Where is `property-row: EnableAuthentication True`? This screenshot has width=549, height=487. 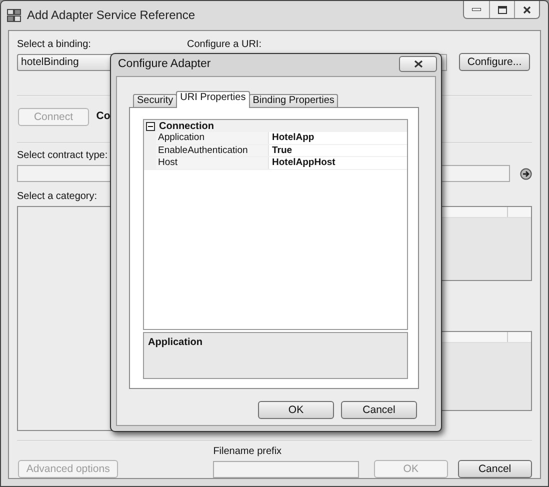 property-row: EnableAuthentication True is located at coordinates (275, 150).